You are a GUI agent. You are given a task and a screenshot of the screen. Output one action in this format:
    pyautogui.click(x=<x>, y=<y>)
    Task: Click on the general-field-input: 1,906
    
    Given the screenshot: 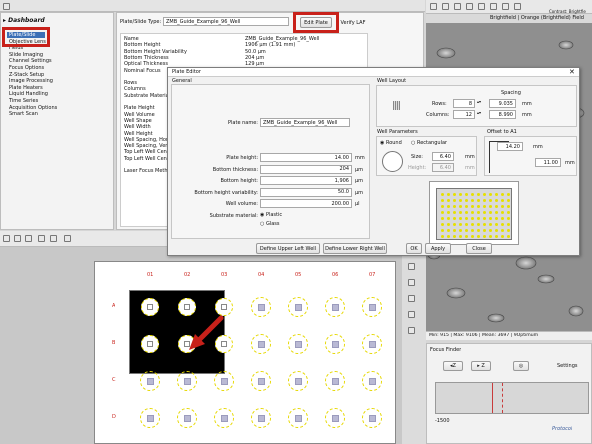 What is the action you would take?
    pyautogui.click(x=306, y=180)
    